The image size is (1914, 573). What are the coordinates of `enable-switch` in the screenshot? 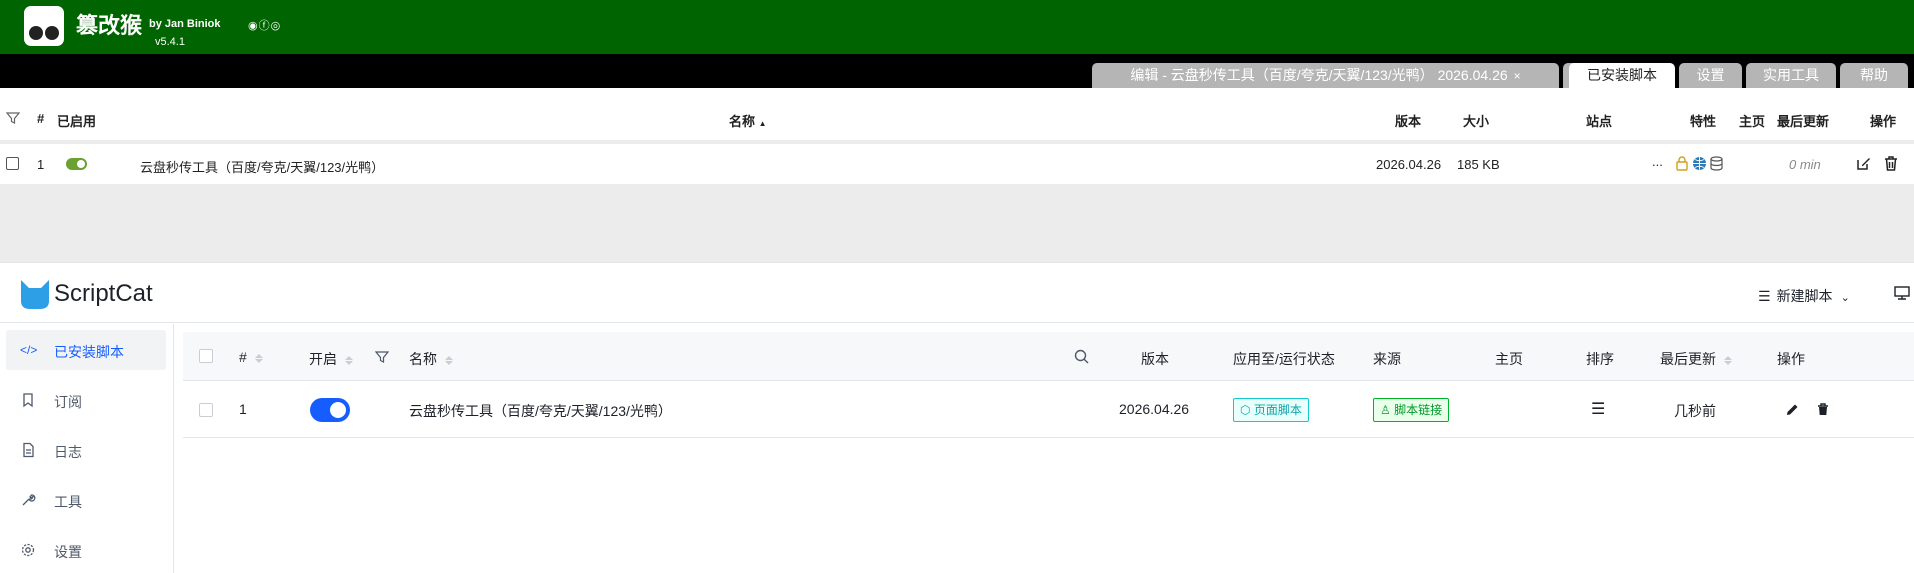 It's located at (330, 410).